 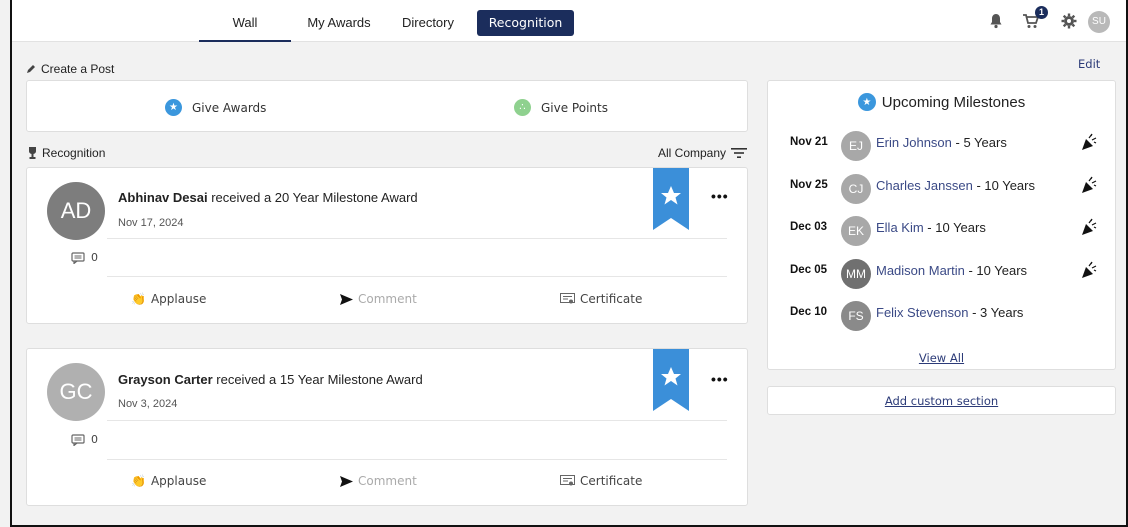 What do you see at coordinates (312, 197) in the screenshot?
I see `post-text: received a 20 Year Milestone Award` at bounding box center [312, 197].